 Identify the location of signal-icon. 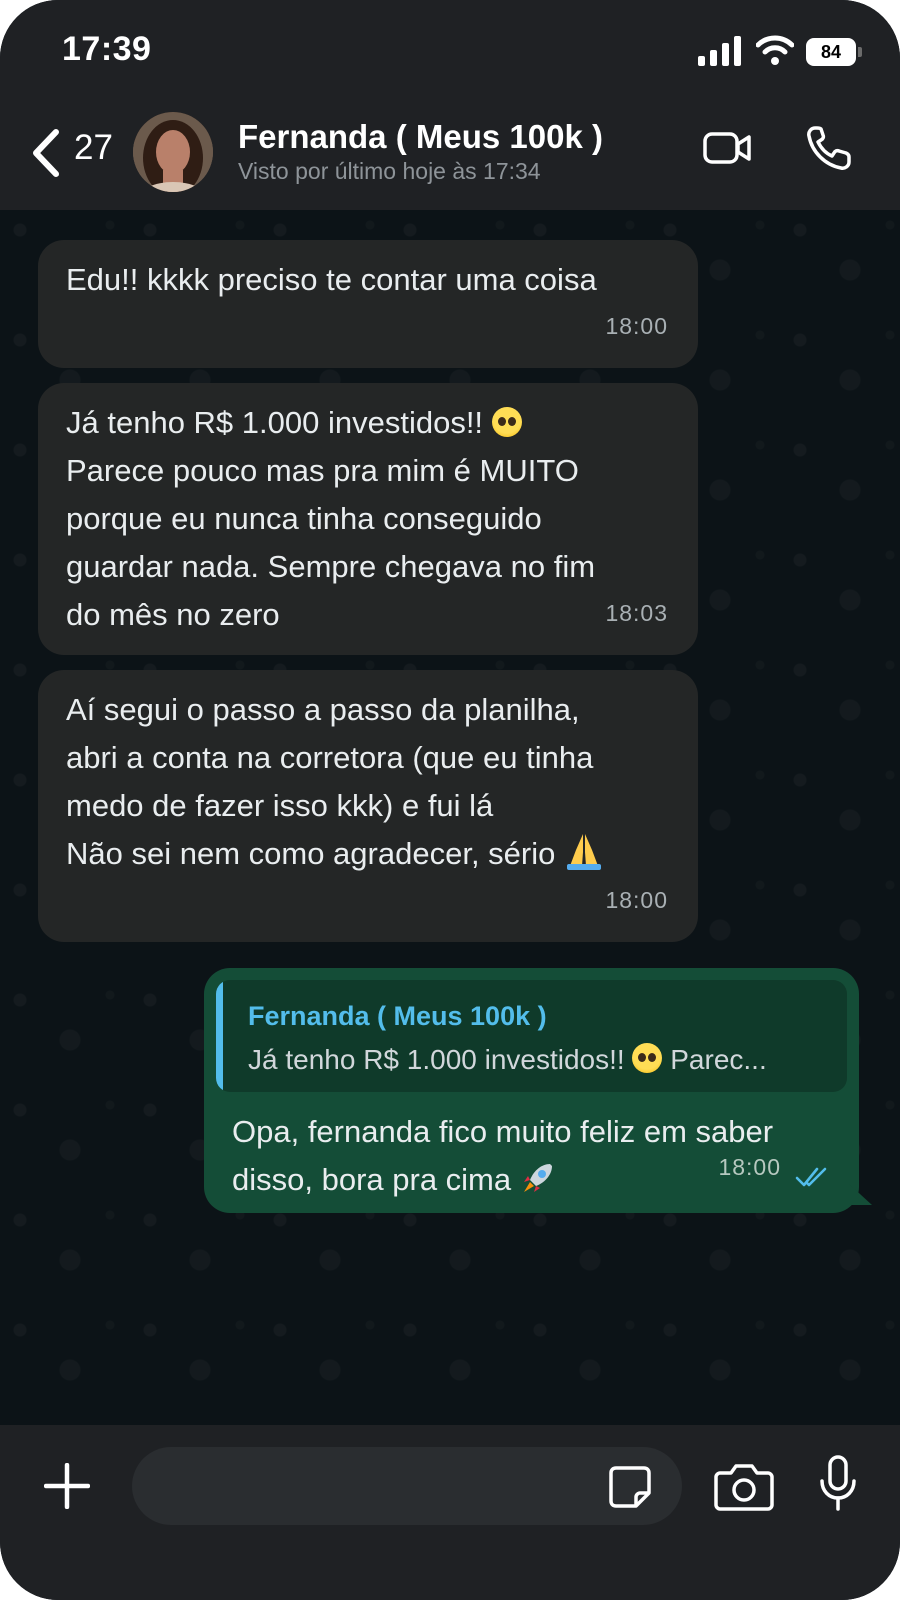
(719, 51).